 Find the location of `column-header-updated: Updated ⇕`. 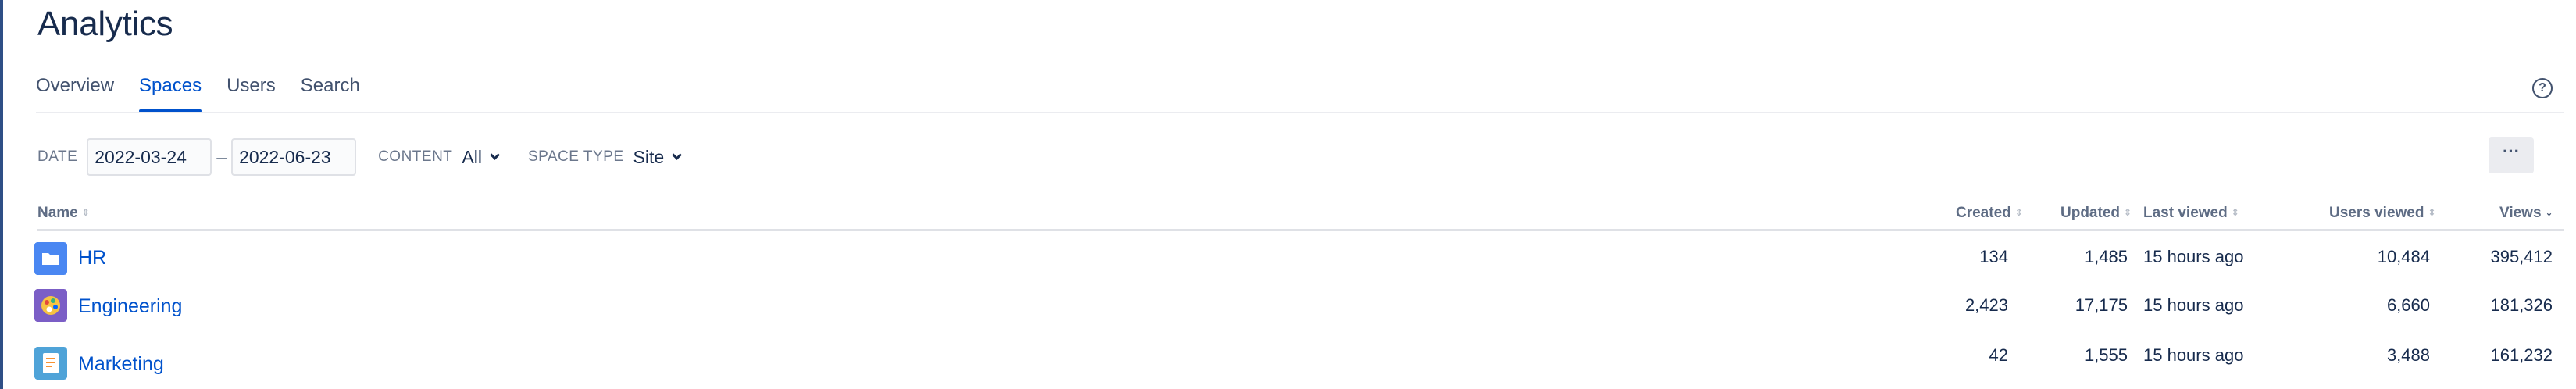

column-header-updated: Updated ⇕ is located at coordinates (2096, 213).